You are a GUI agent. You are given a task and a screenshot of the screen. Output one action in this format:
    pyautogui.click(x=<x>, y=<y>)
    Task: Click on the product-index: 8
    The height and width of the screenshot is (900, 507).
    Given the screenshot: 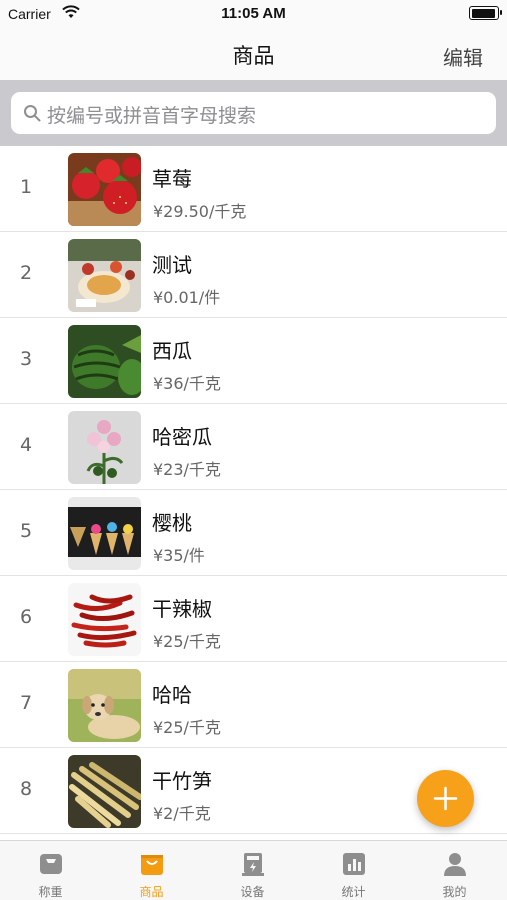 What is the action you would take?
    pyautogui.click(x=26, y=789)
    